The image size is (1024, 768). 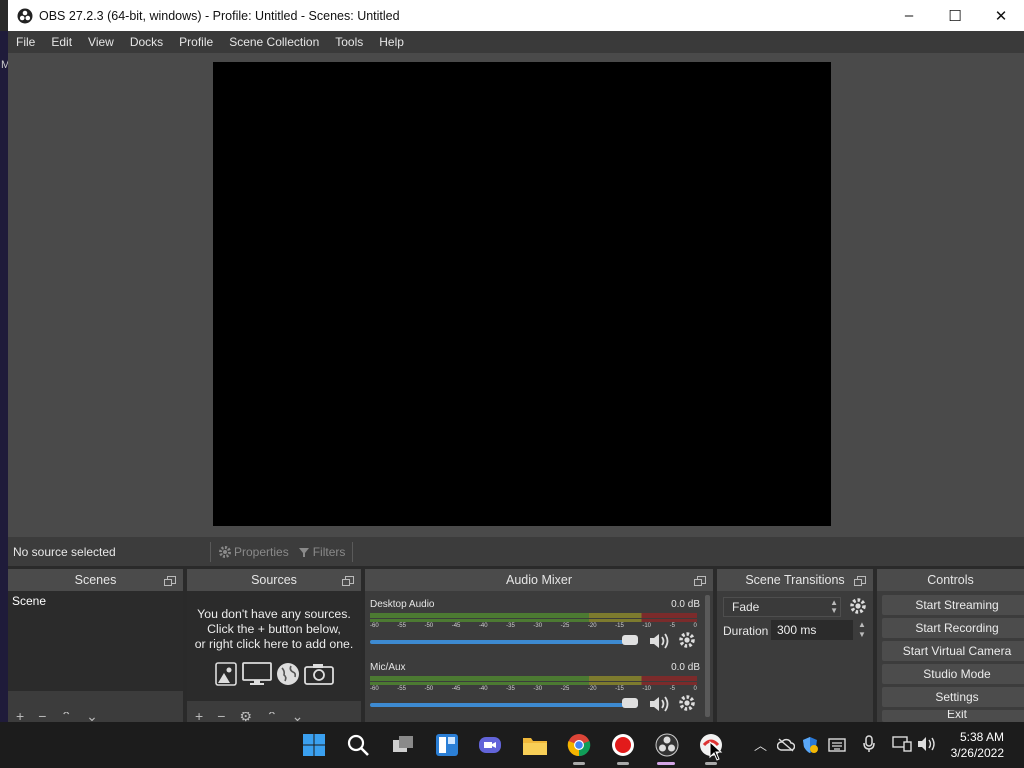 I want to click on sources-toolbar: + − ⚙ ⌃ ⌄, so click(x=274, y=717).